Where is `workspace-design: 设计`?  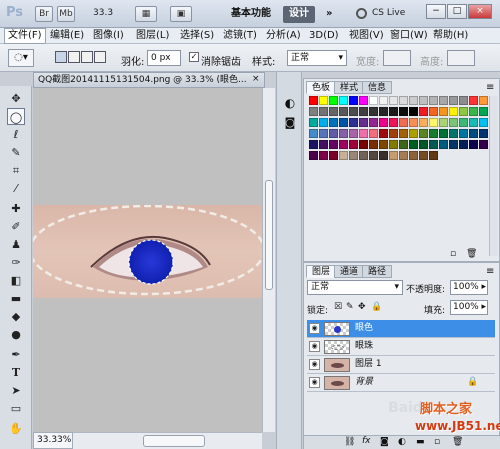
workspace-design: 设计 is located at coordinates (299, 14).